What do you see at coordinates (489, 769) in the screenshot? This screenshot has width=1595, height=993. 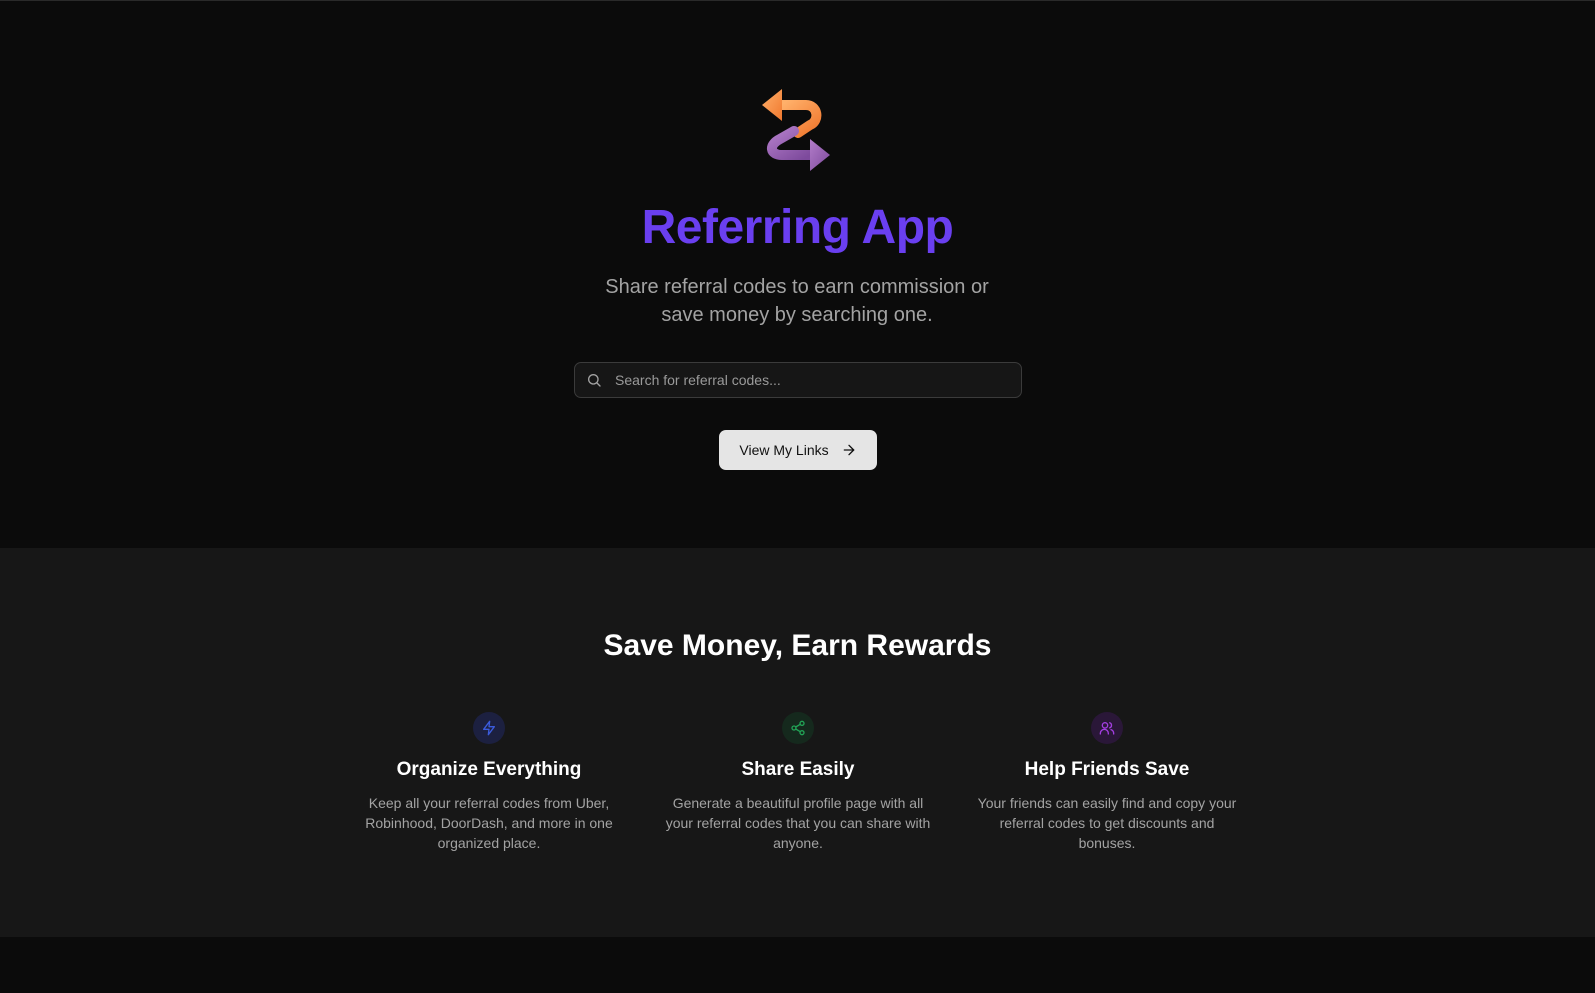 I see `feature-title: Organize Everything` at bounding box center [489, 769].